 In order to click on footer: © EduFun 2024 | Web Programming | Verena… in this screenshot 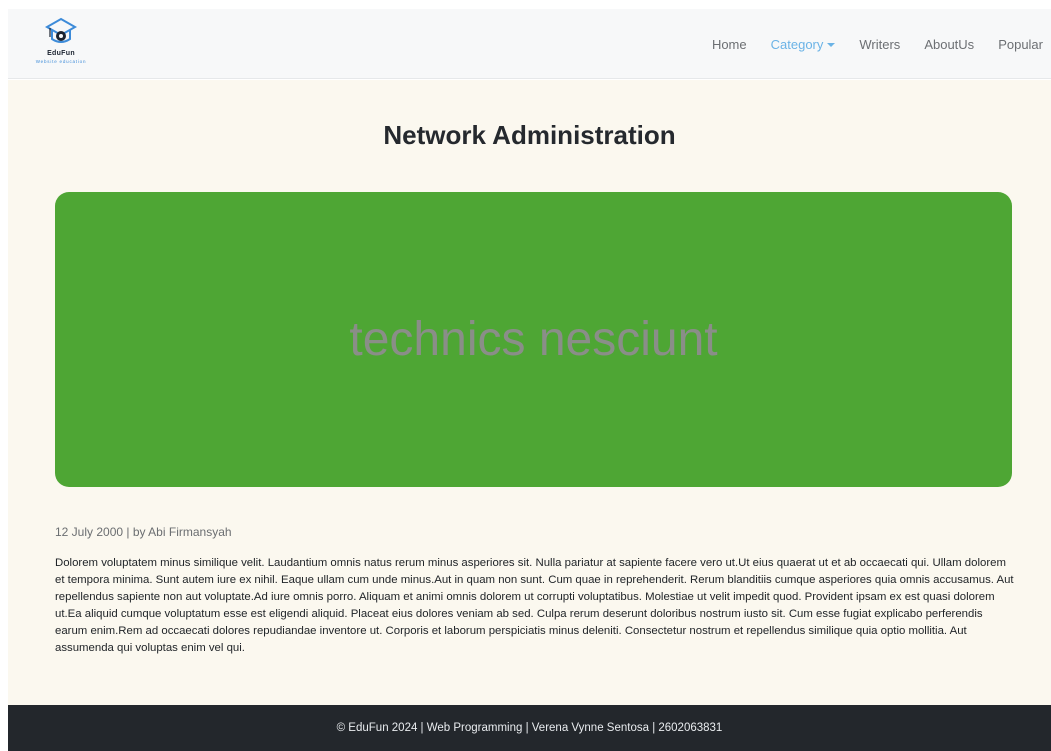, I will do `click(529, 728)`.